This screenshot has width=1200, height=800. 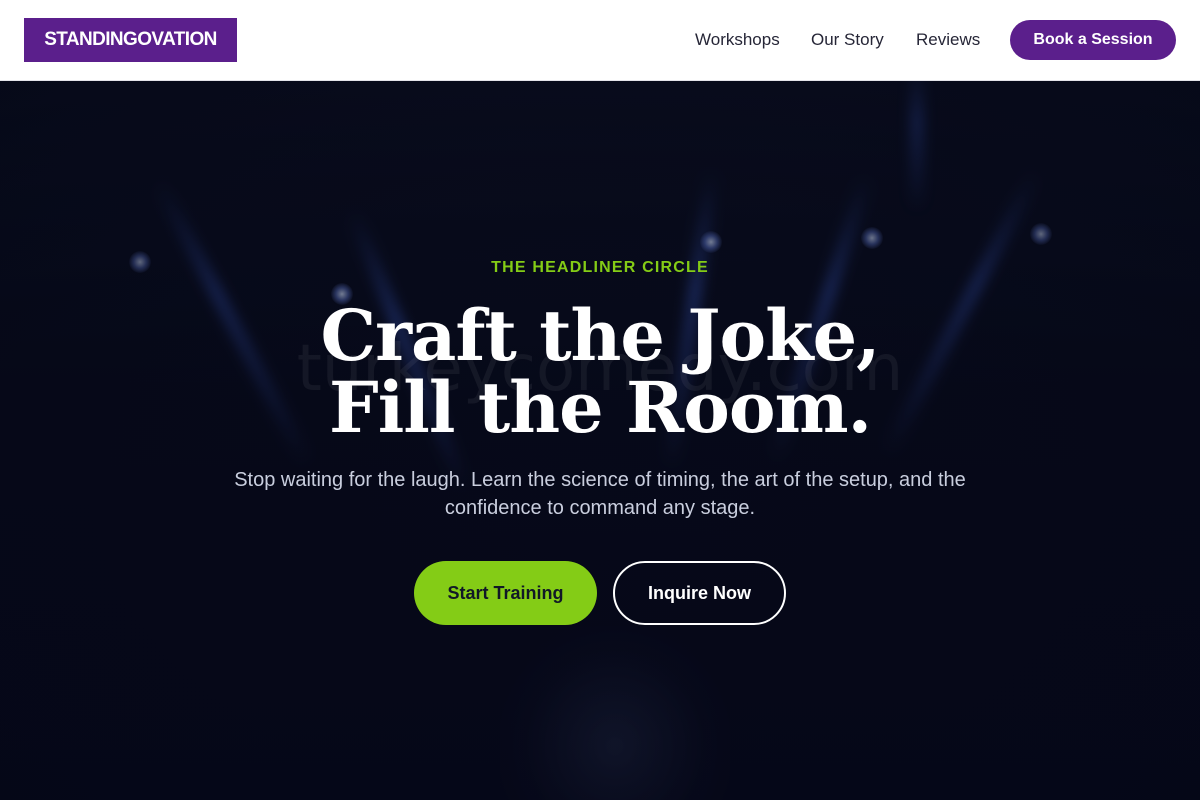 What do you see at coordinates (130, 40) in the screenshot?
I see `brand-logo: STANDINGOVATION` at bounding box center [130, 40].